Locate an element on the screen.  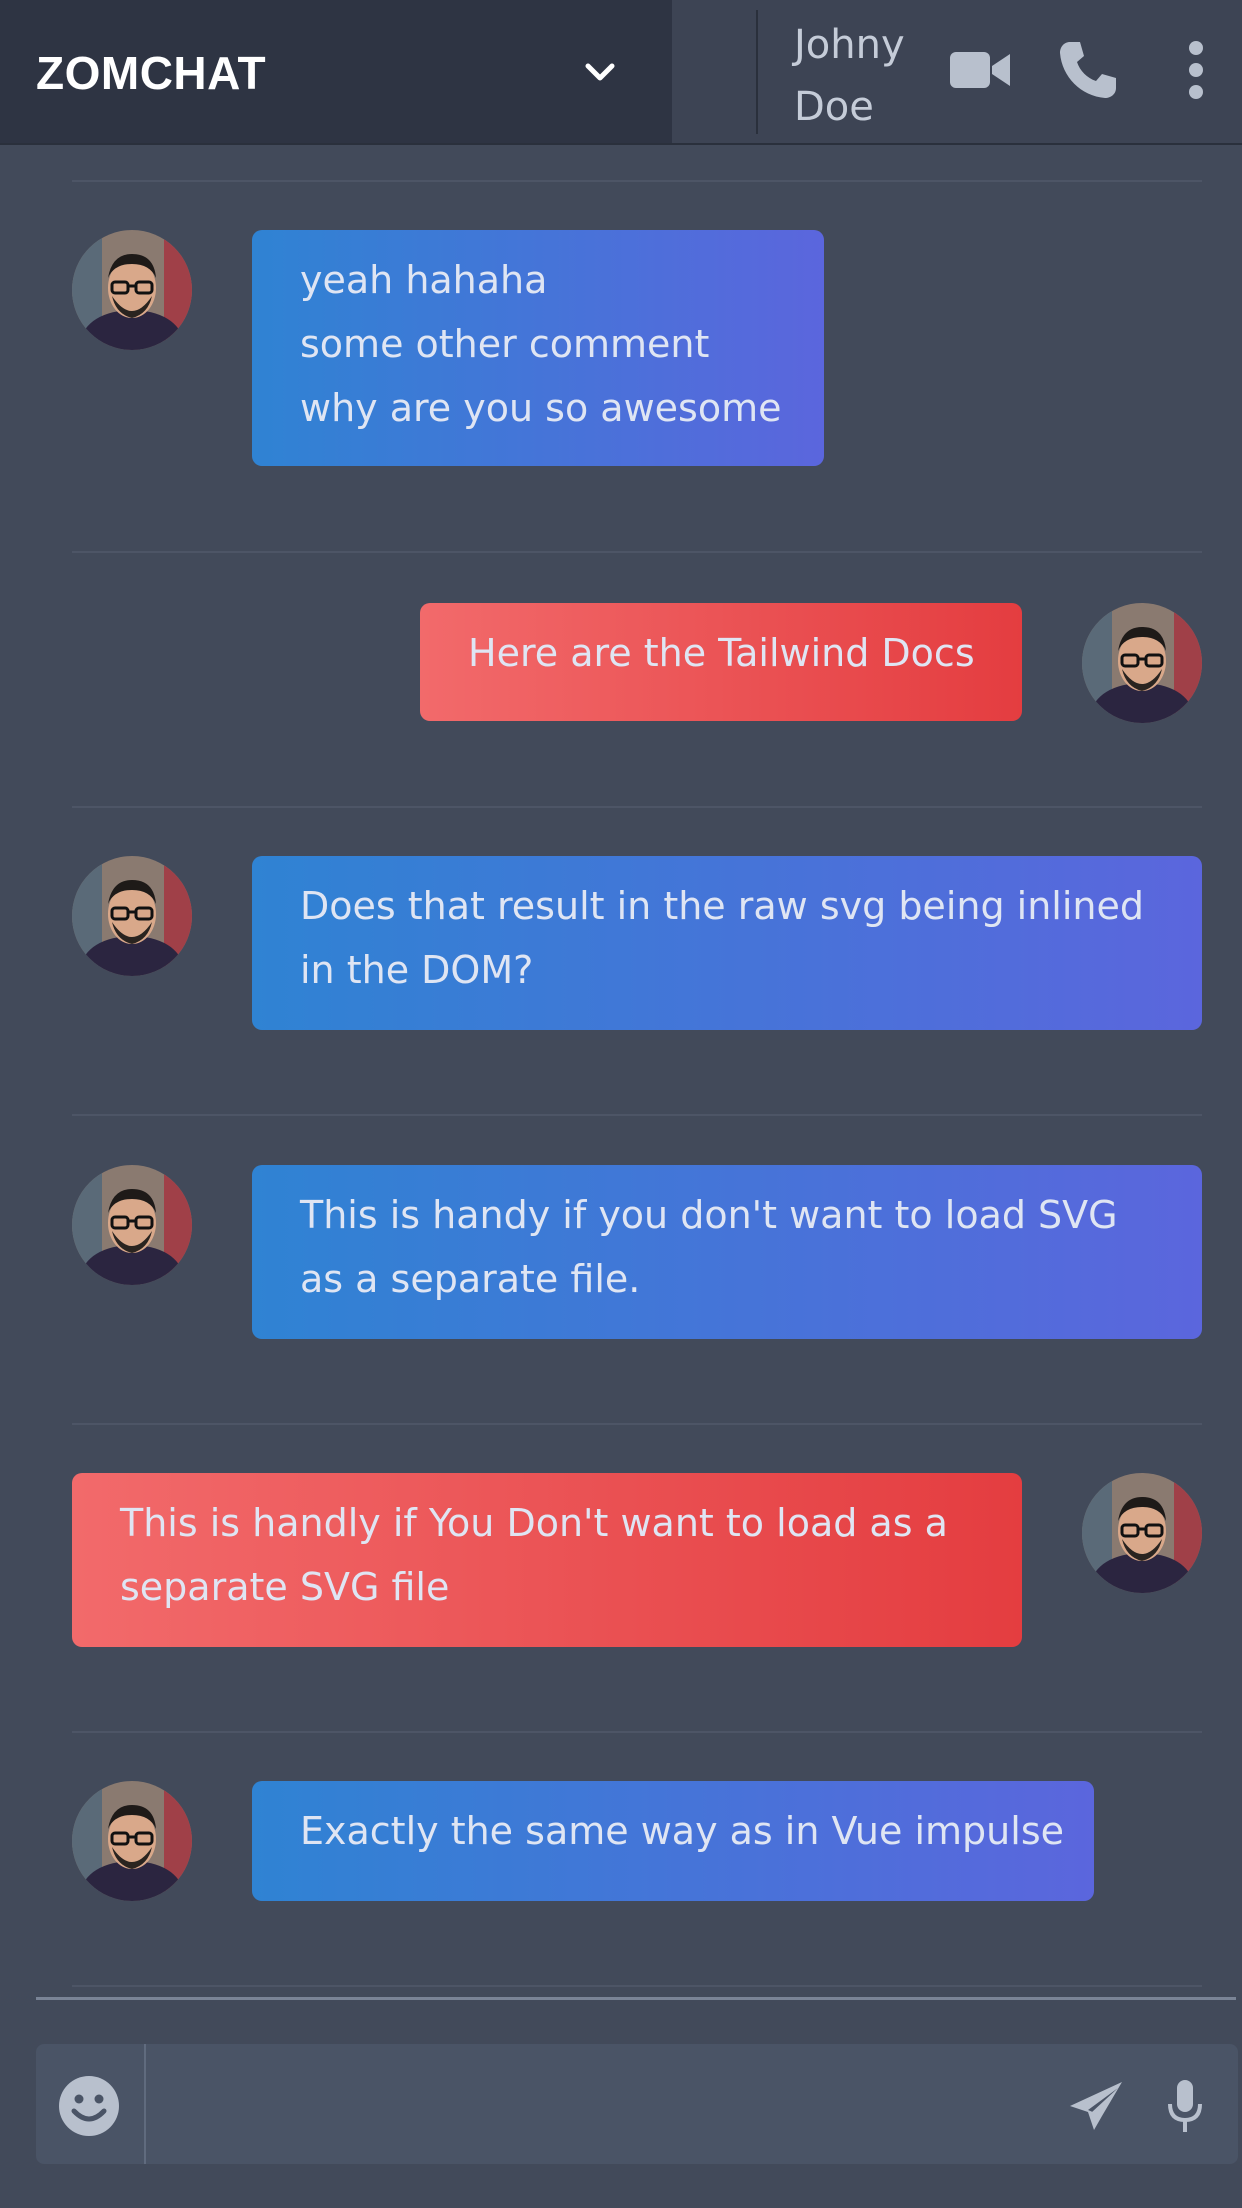
contact-first-name: Johny is located at coordinates (849, 45).